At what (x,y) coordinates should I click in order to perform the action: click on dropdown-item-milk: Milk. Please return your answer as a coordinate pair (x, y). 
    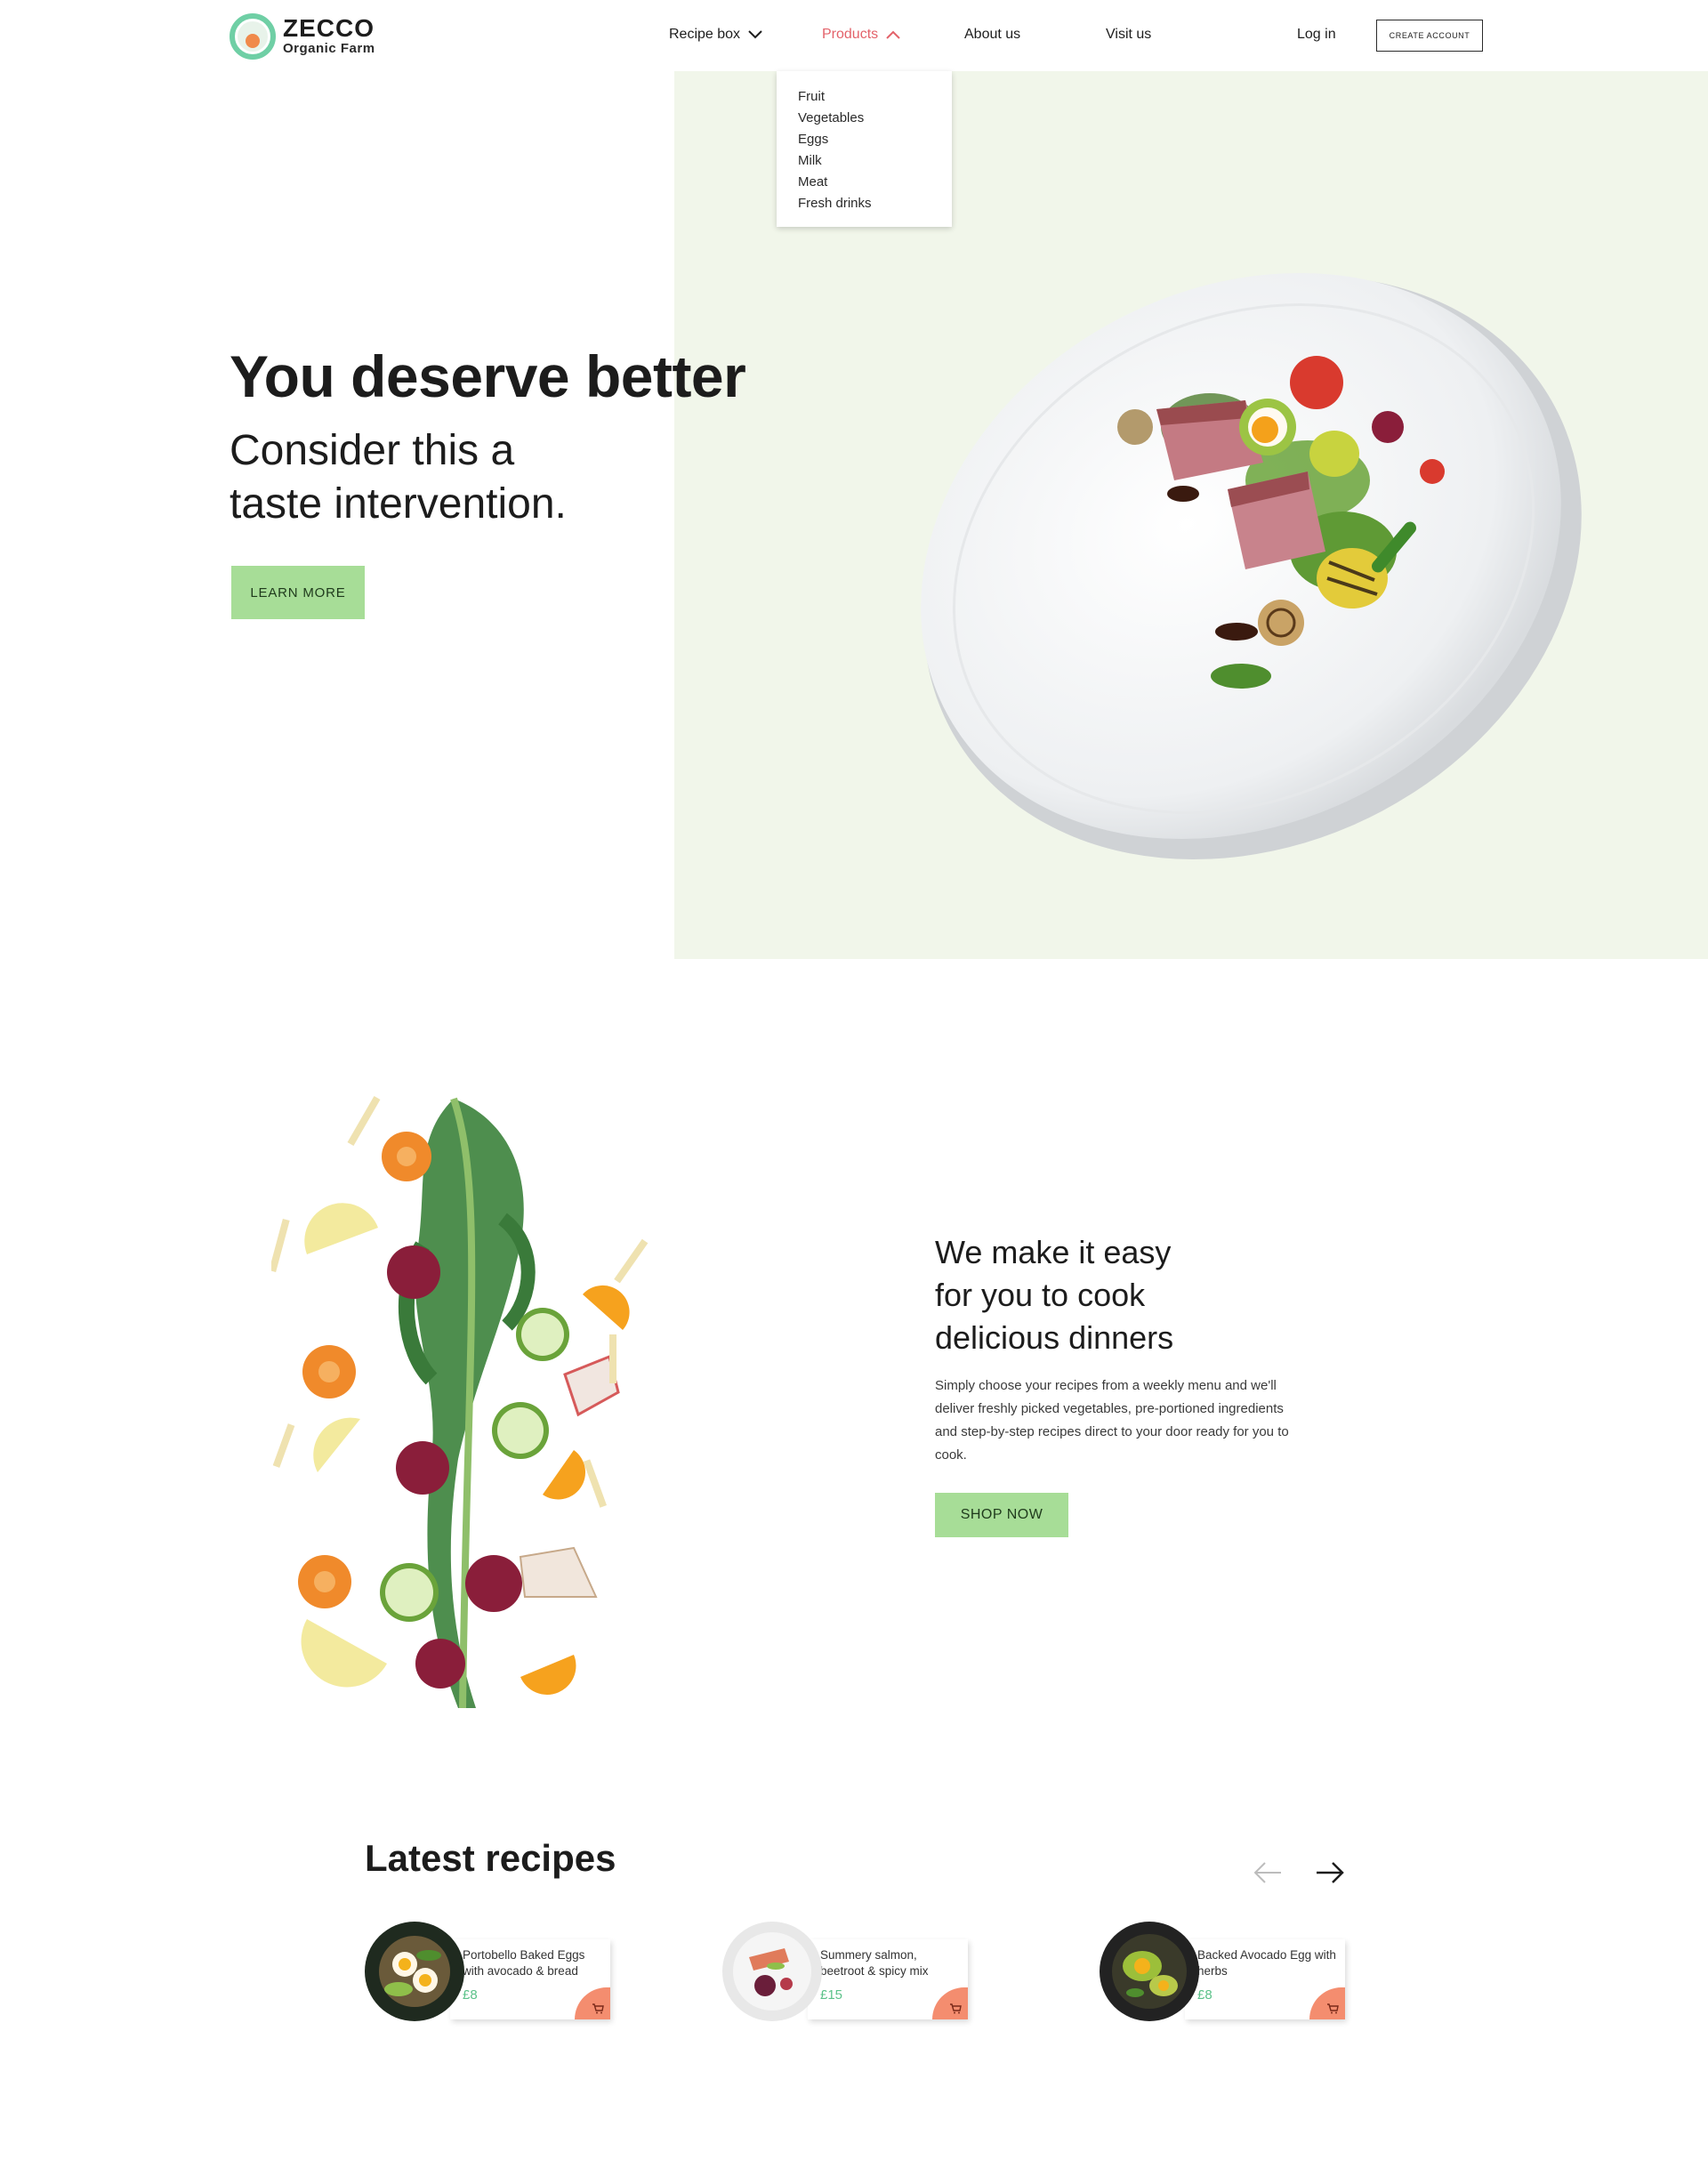
    Looking at the image, I should click on (864, 161).